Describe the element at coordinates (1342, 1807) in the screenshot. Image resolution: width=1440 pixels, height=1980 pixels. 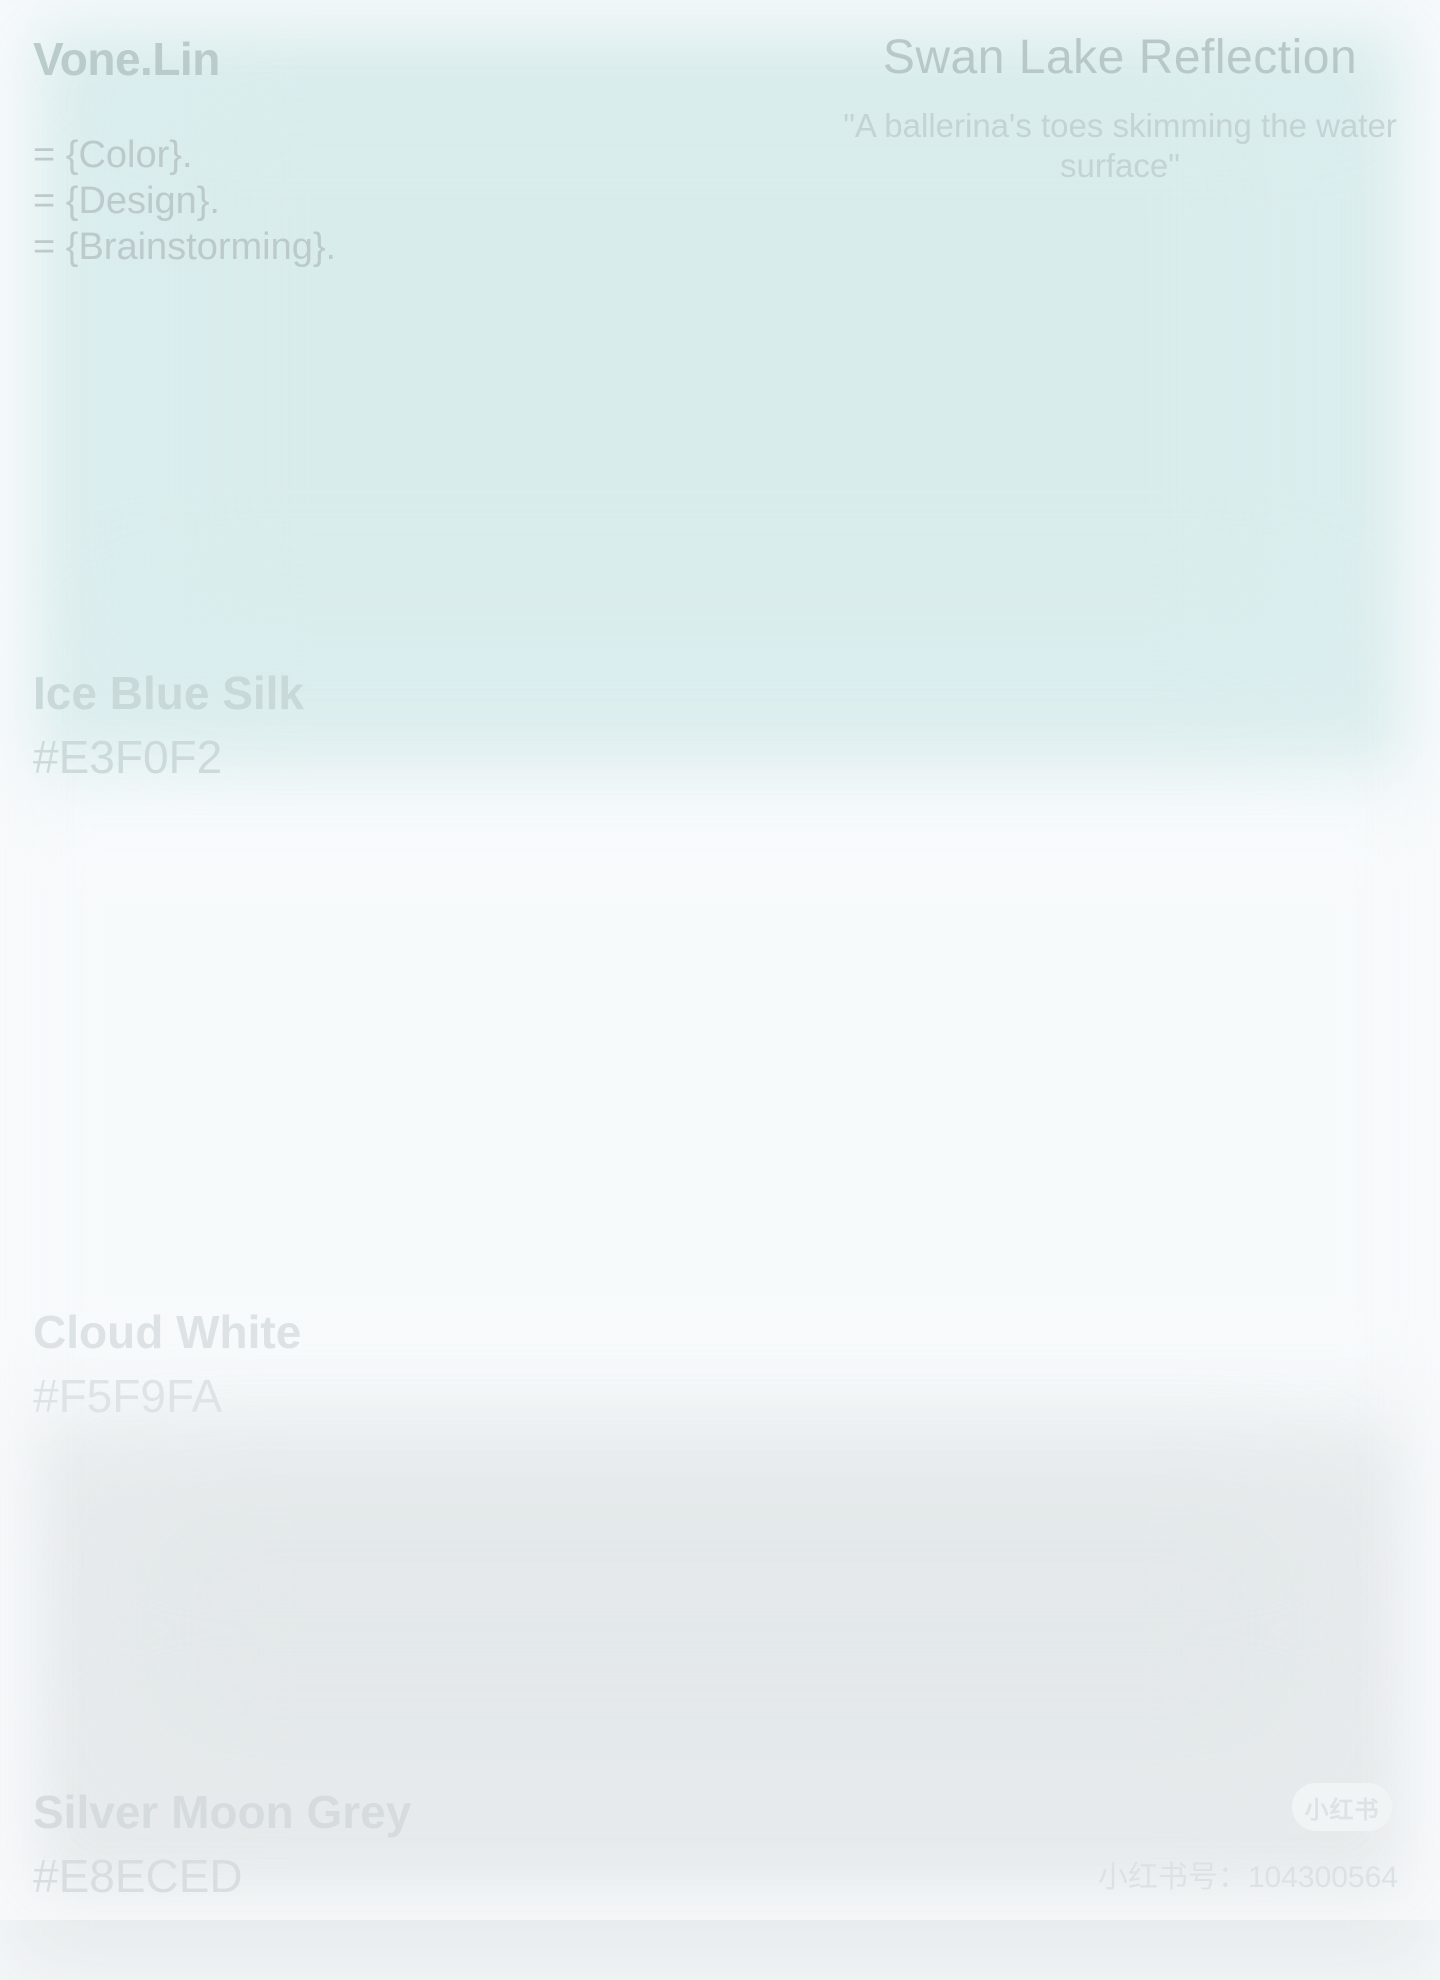
I see `xiaohongshu-logo: 小红书` at that location.